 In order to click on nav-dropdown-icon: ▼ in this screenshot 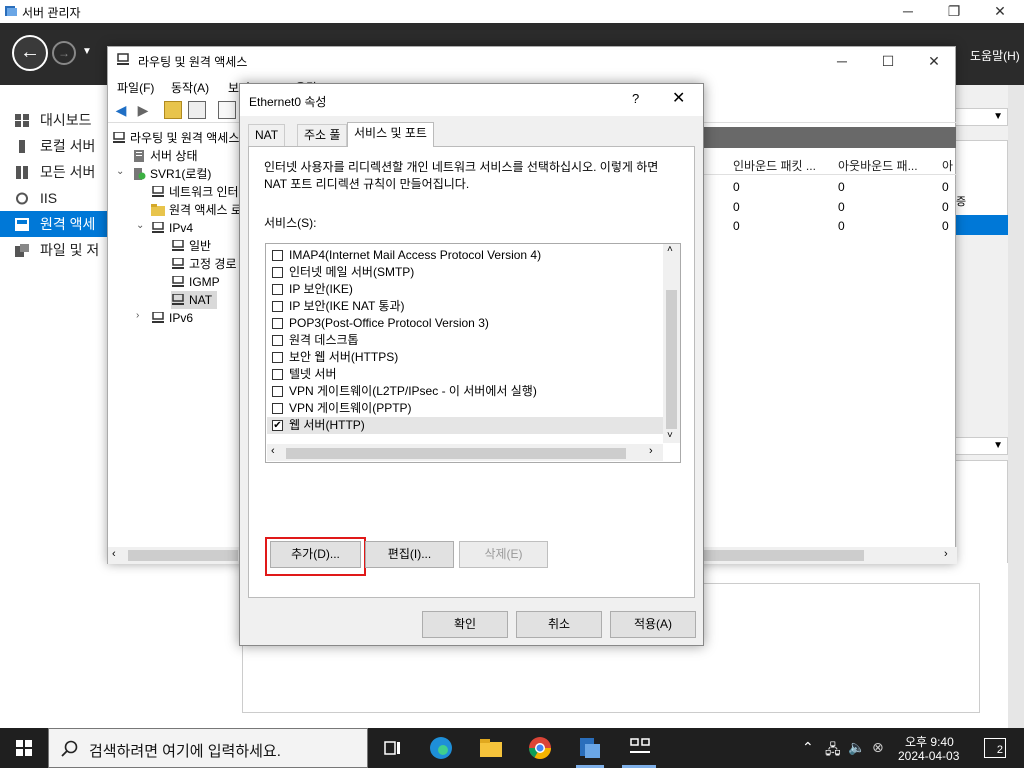, I will do `click(87, 51)`.